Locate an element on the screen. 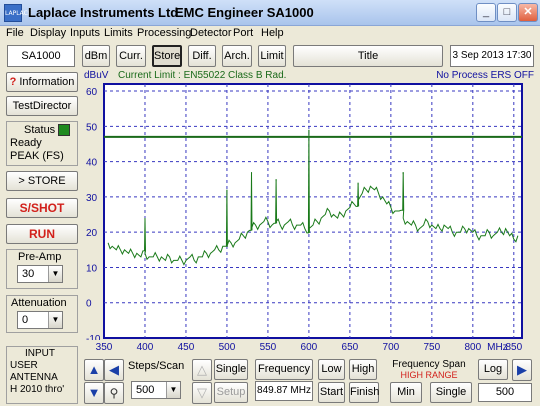 The width and height of the screenshot is (540, 406). minimize-button: _ is located at coordinates (486, 12).